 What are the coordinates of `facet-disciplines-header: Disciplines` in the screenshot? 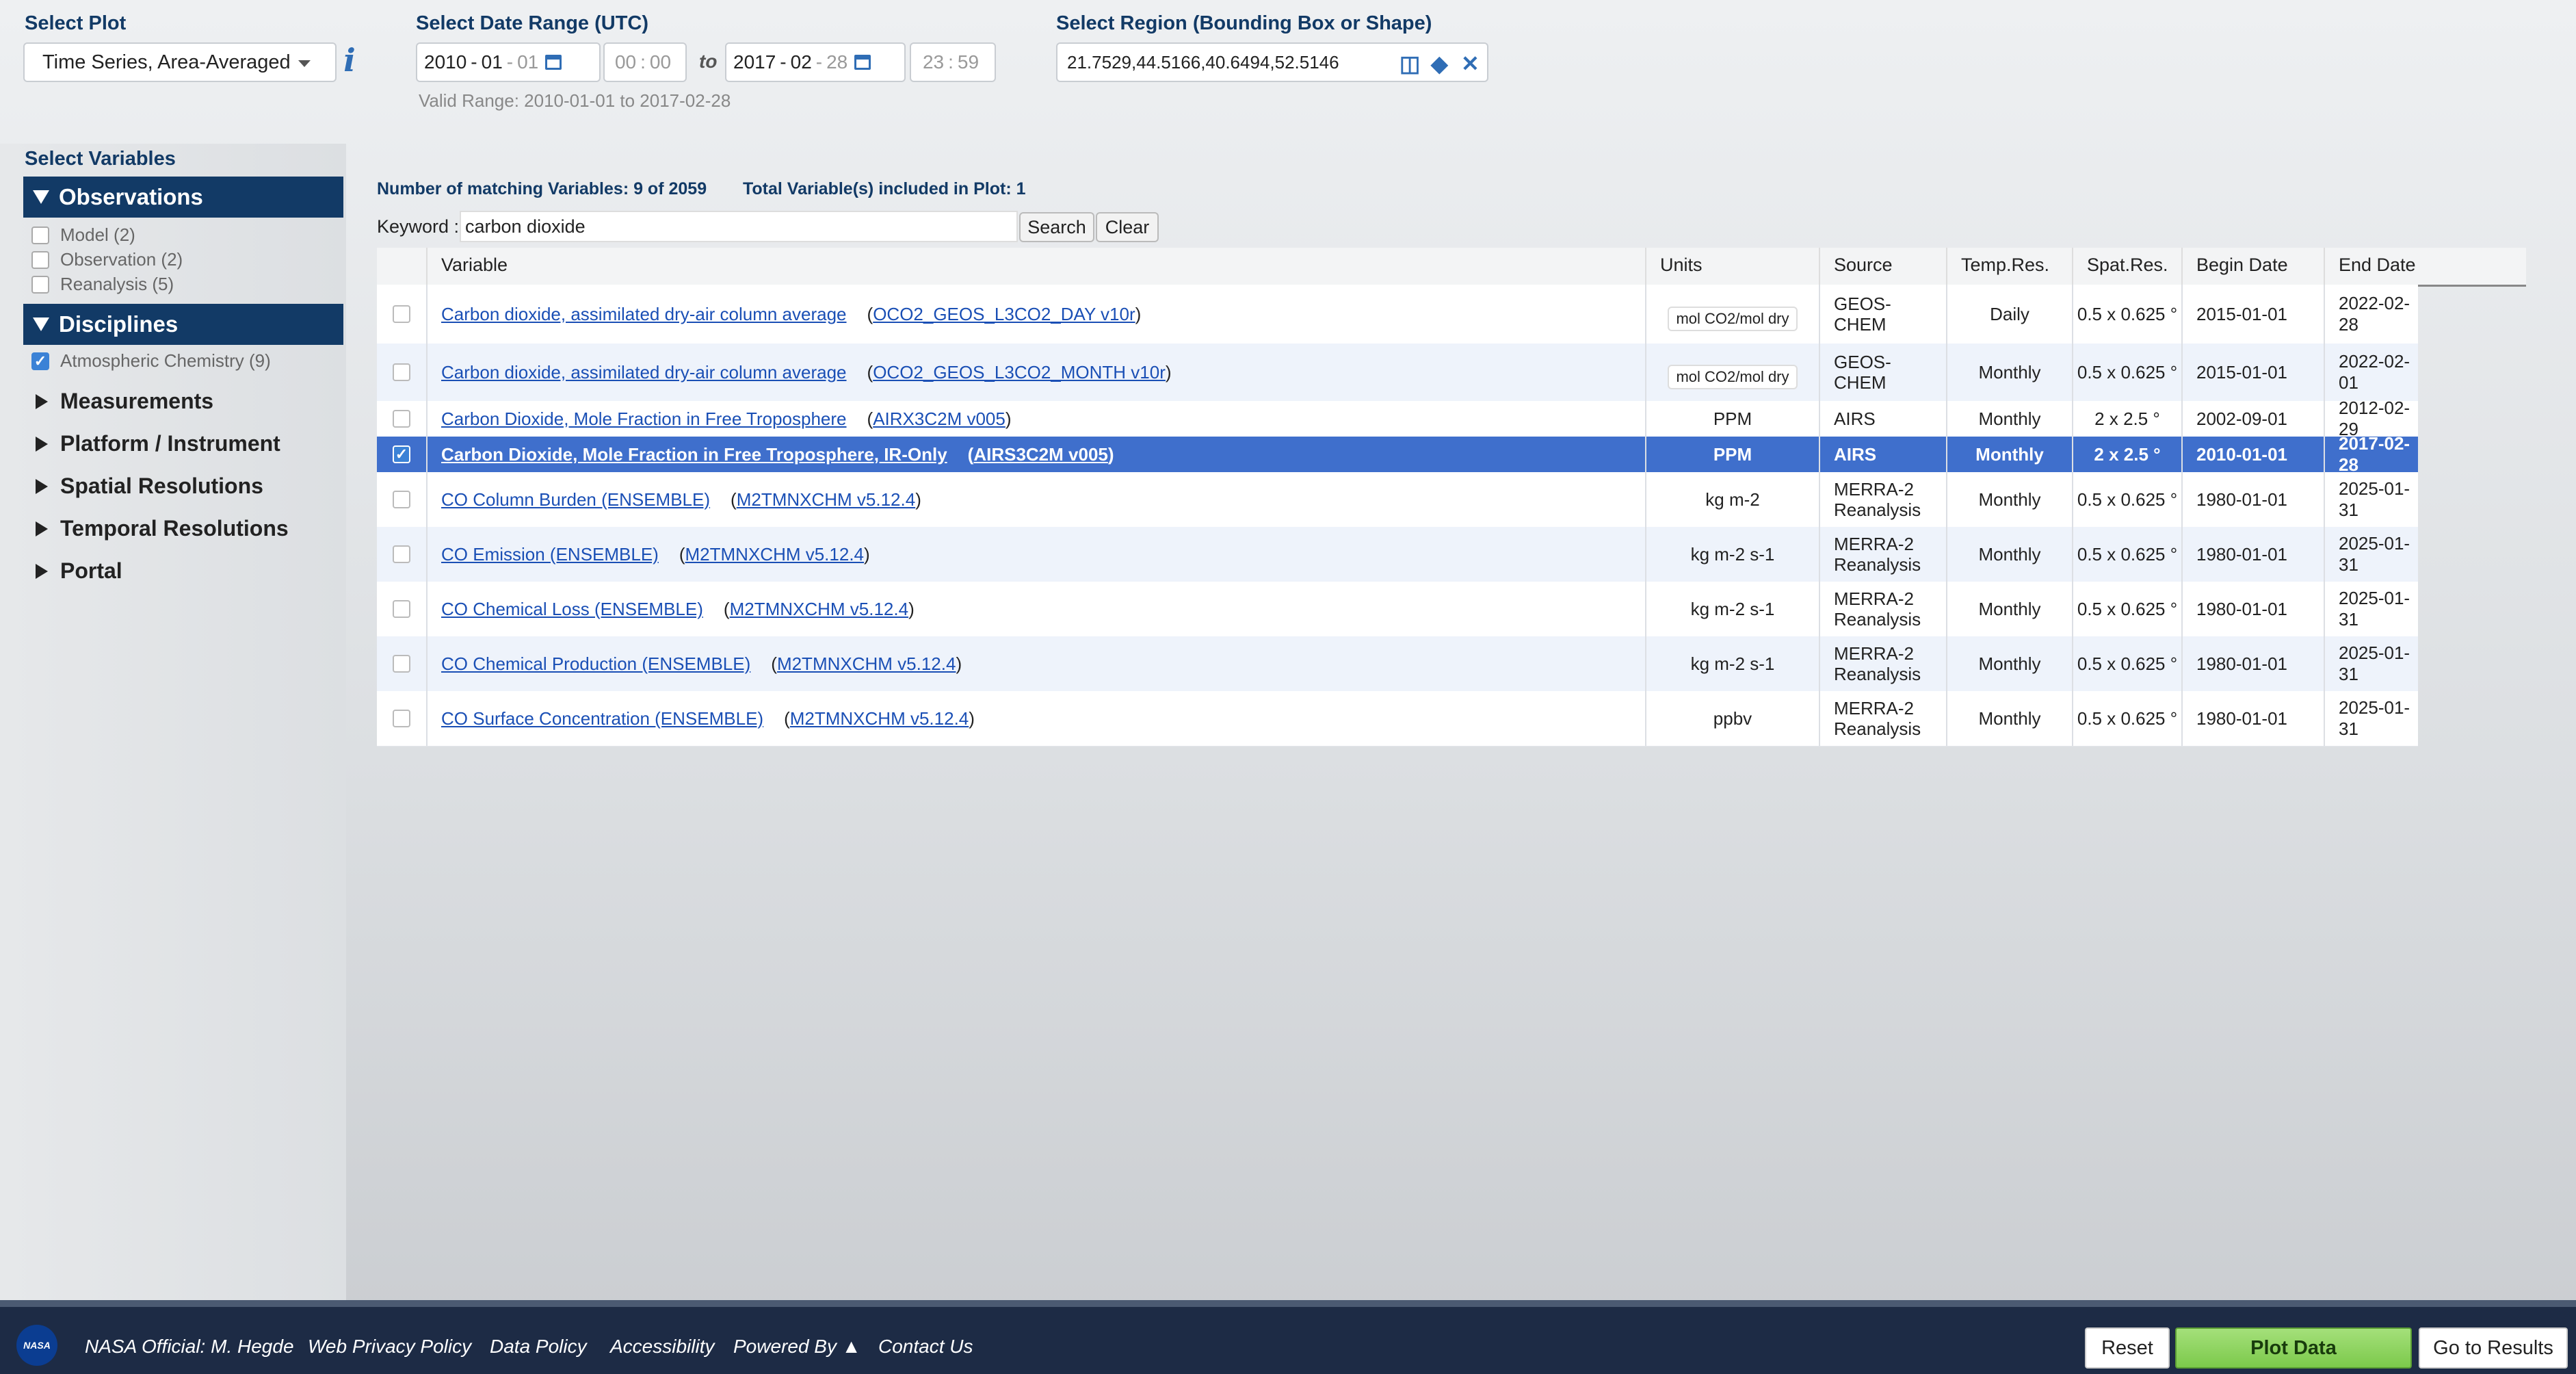 It's located at (183, 324).